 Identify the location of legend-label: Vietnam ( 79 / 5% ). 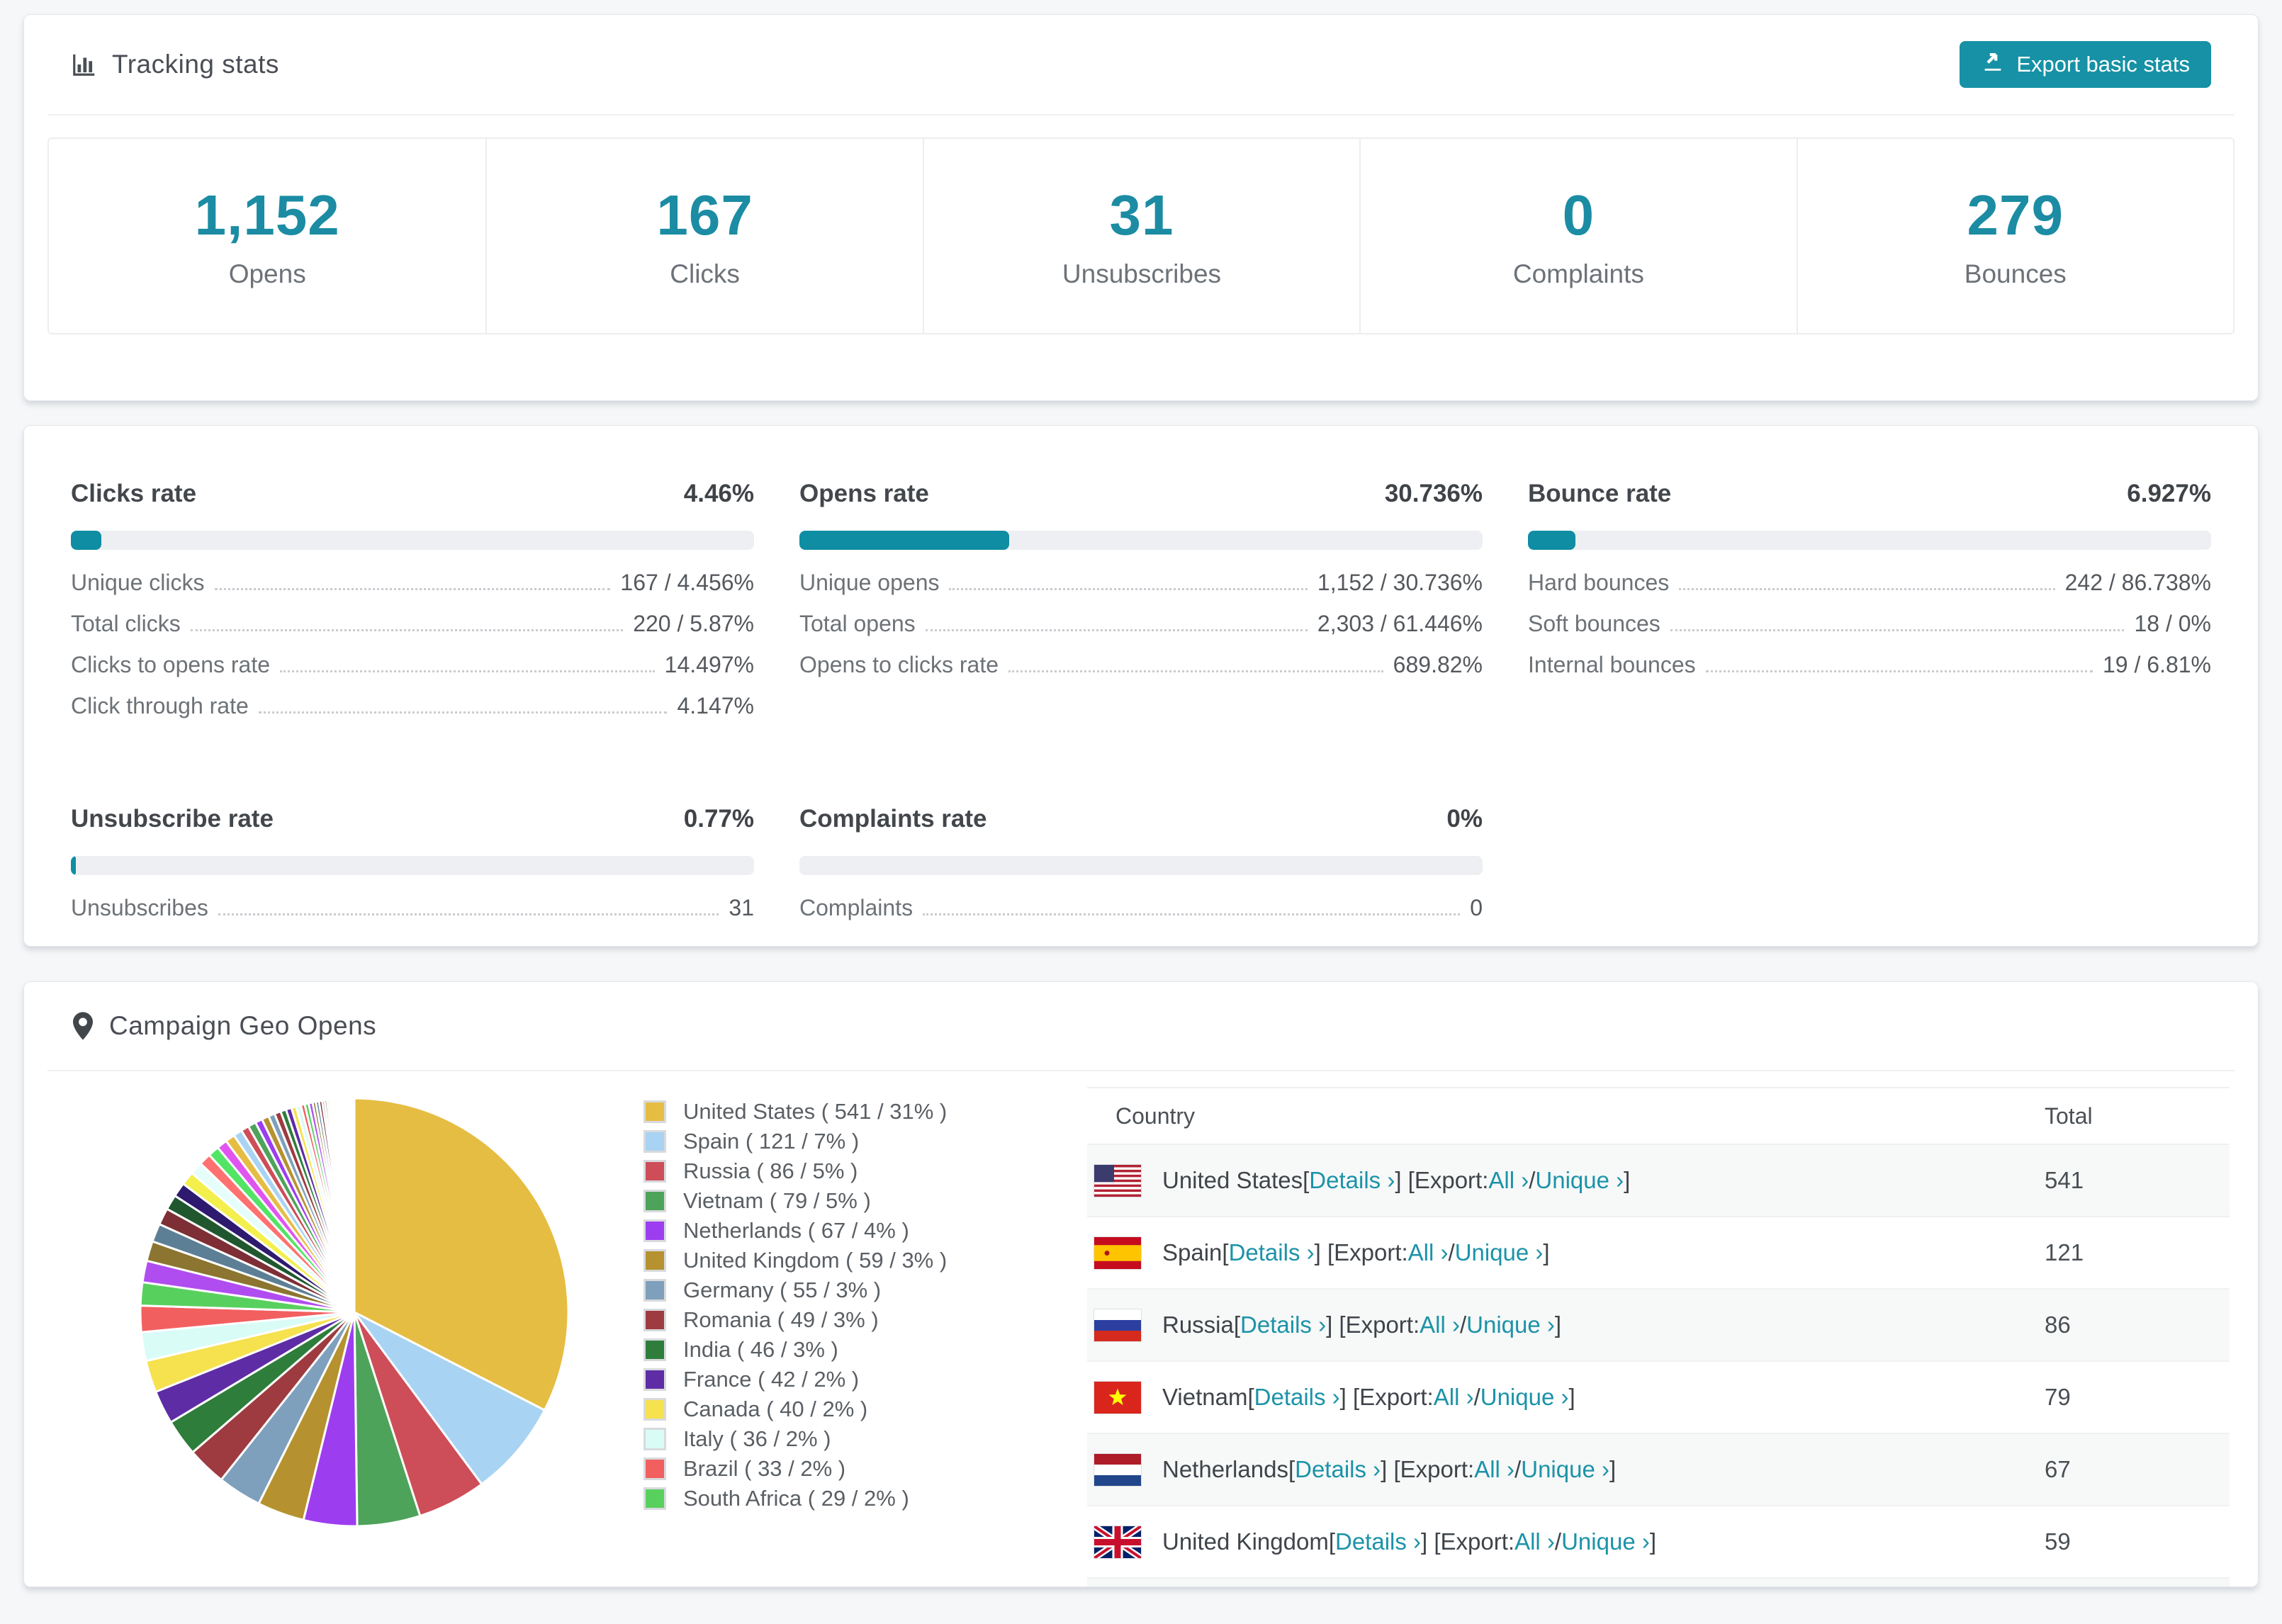
(777, 1200).